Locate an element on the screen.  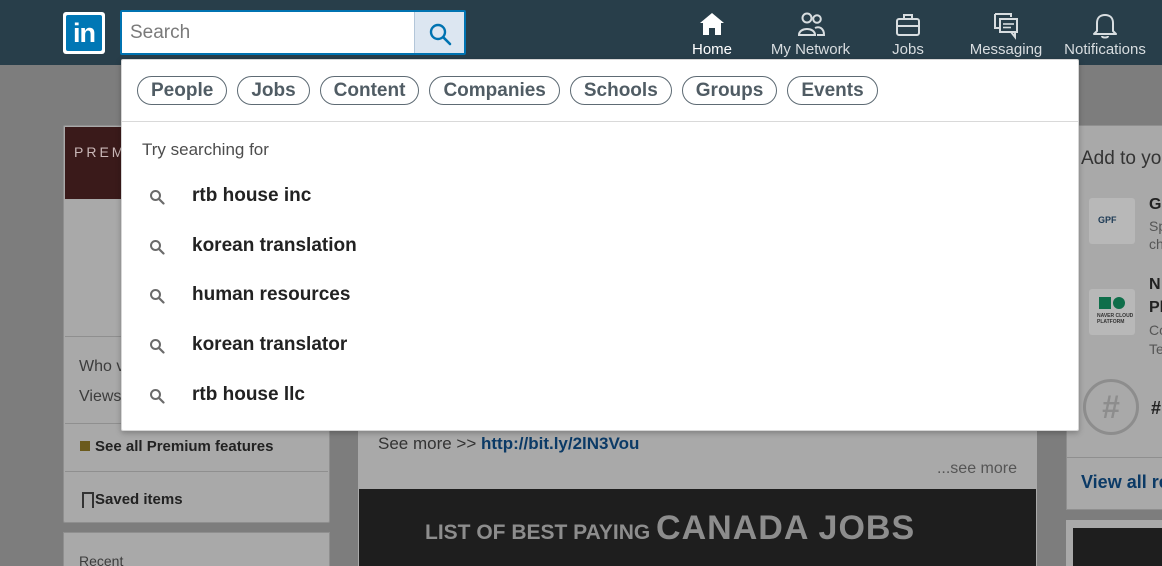
nav-jobs: Jobs is located at coordinates (908, 32).